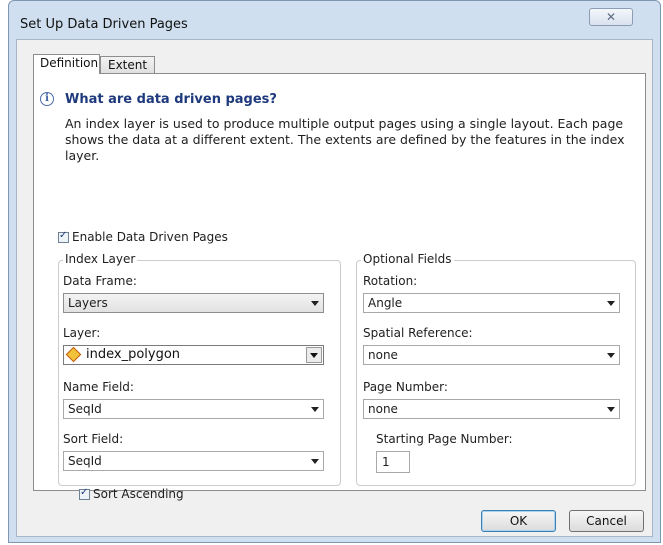 The width and height of the screenshot is (663, 545). Describe the element at coordinates (491, 303) in the screenshot. I see `rotation-select: Angle` at that location.